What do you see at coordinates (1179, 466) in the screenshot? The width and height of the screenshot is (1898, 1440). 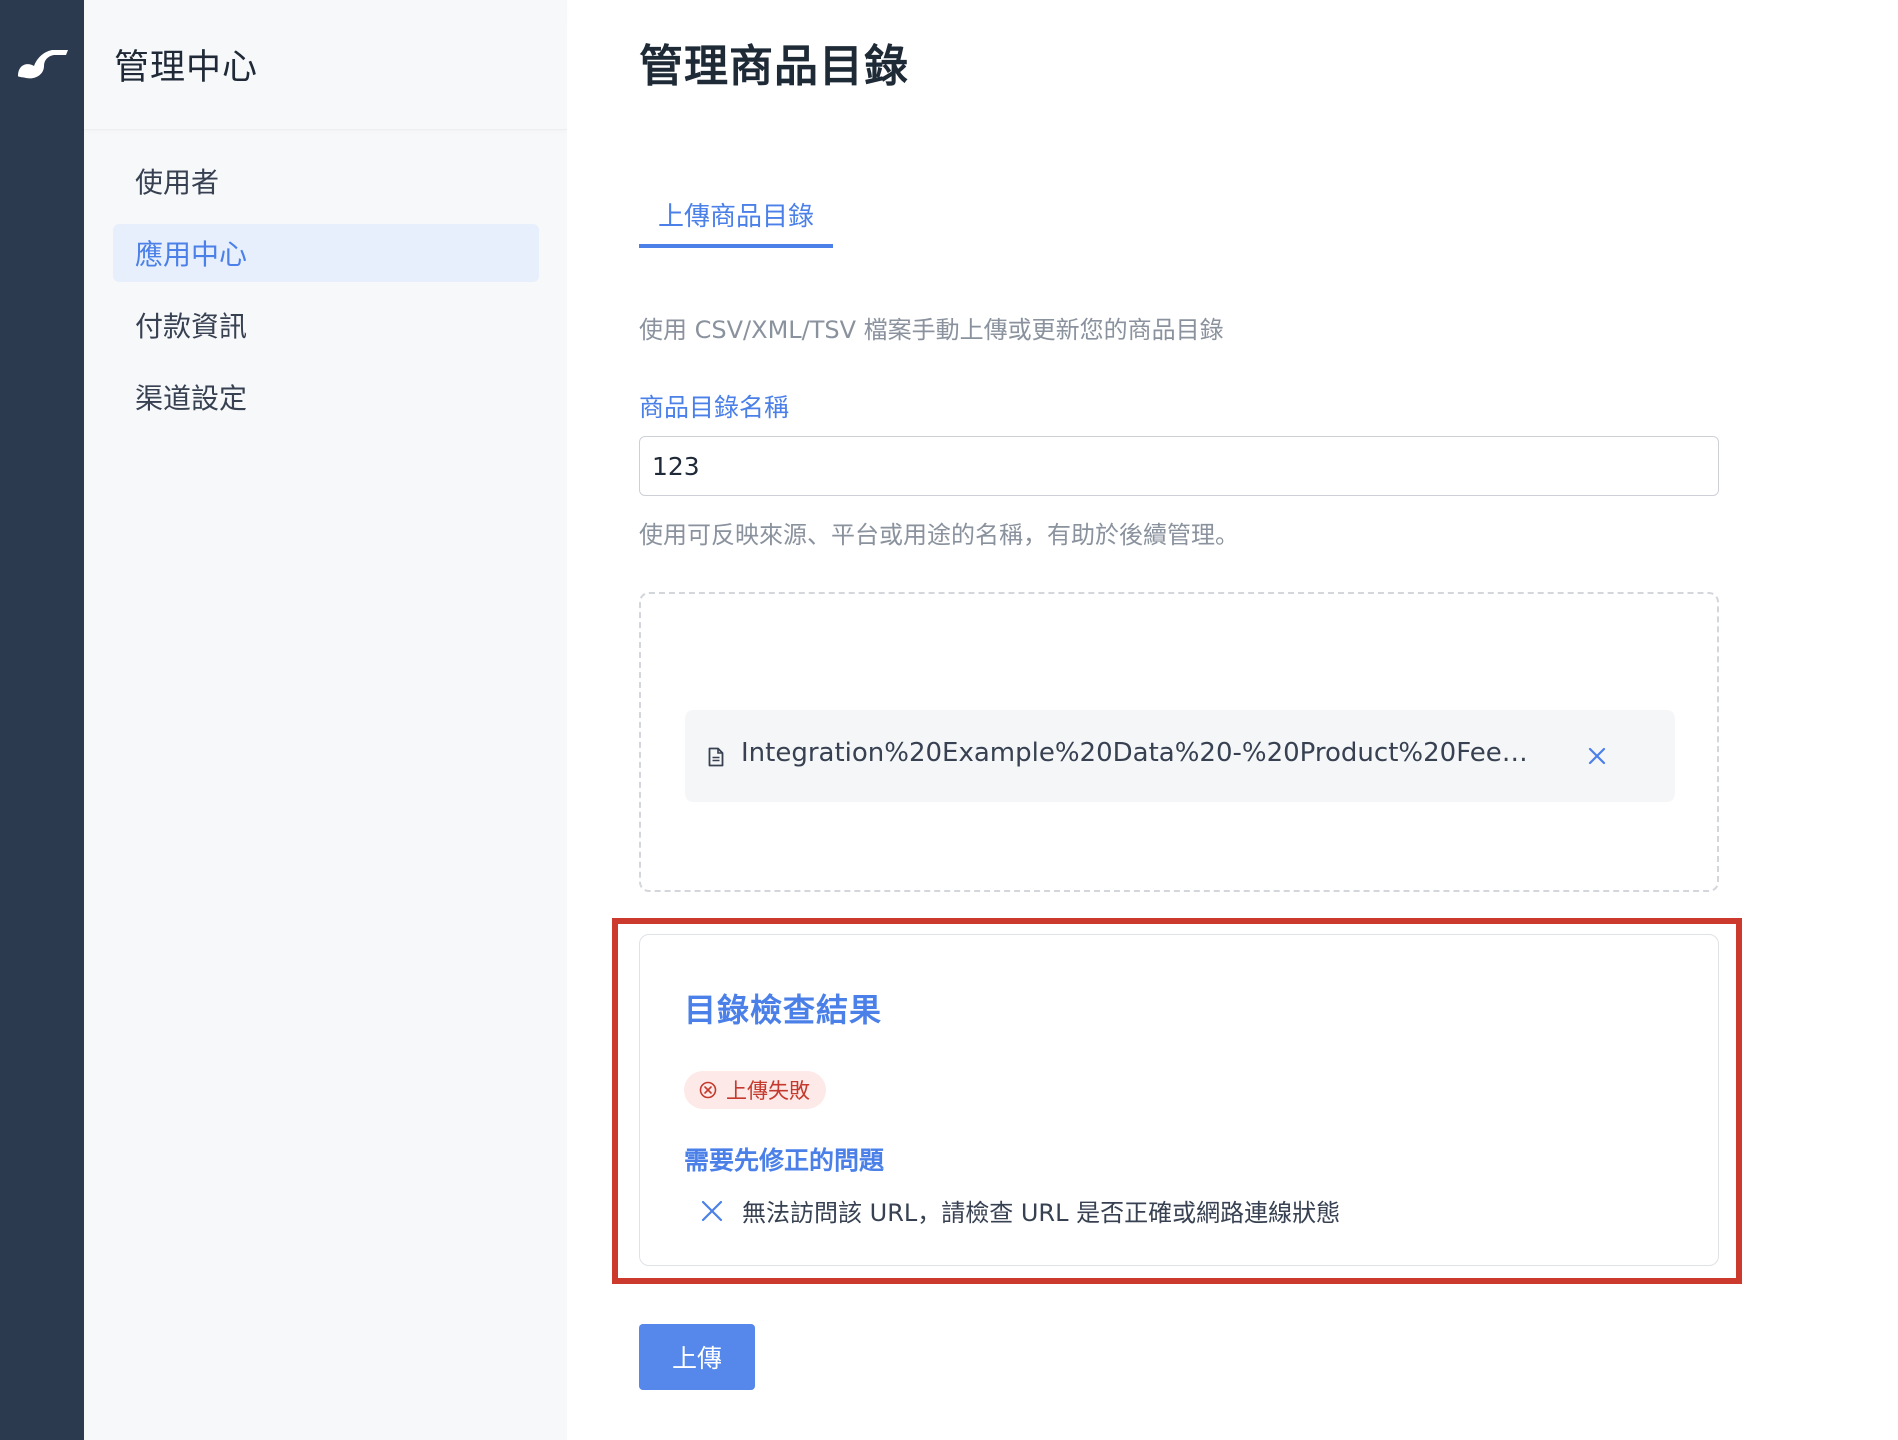 I see `catalog-name-input` at bounding box center [1179, 466].